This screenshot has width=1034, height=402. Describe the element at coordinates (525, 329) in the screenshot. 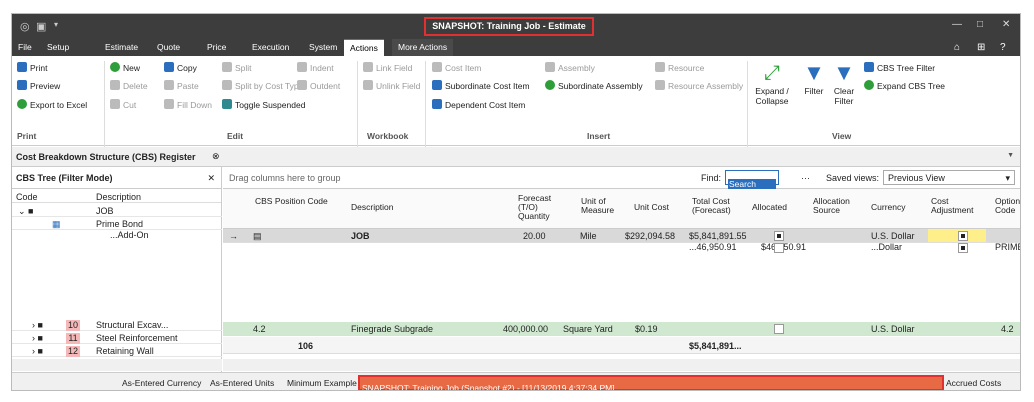

I see `cell-quantity: 400,000.00` at that location.